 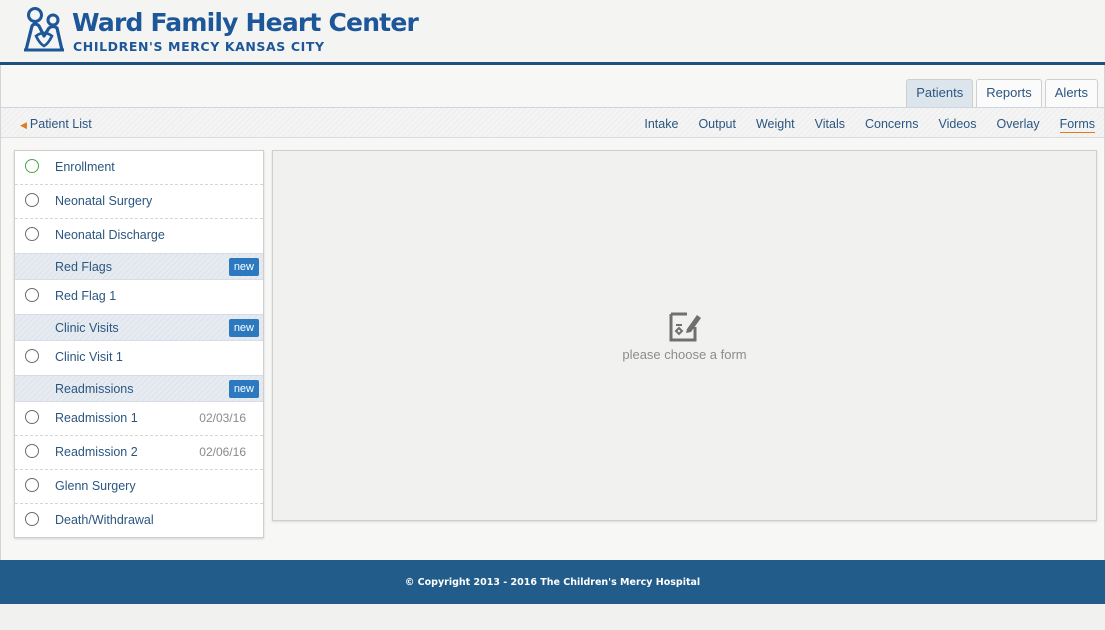 What do you see at coordinates (958, 125) in the screenshot?
I see `nav-videos: Videos` at bounding box center [958, 125].